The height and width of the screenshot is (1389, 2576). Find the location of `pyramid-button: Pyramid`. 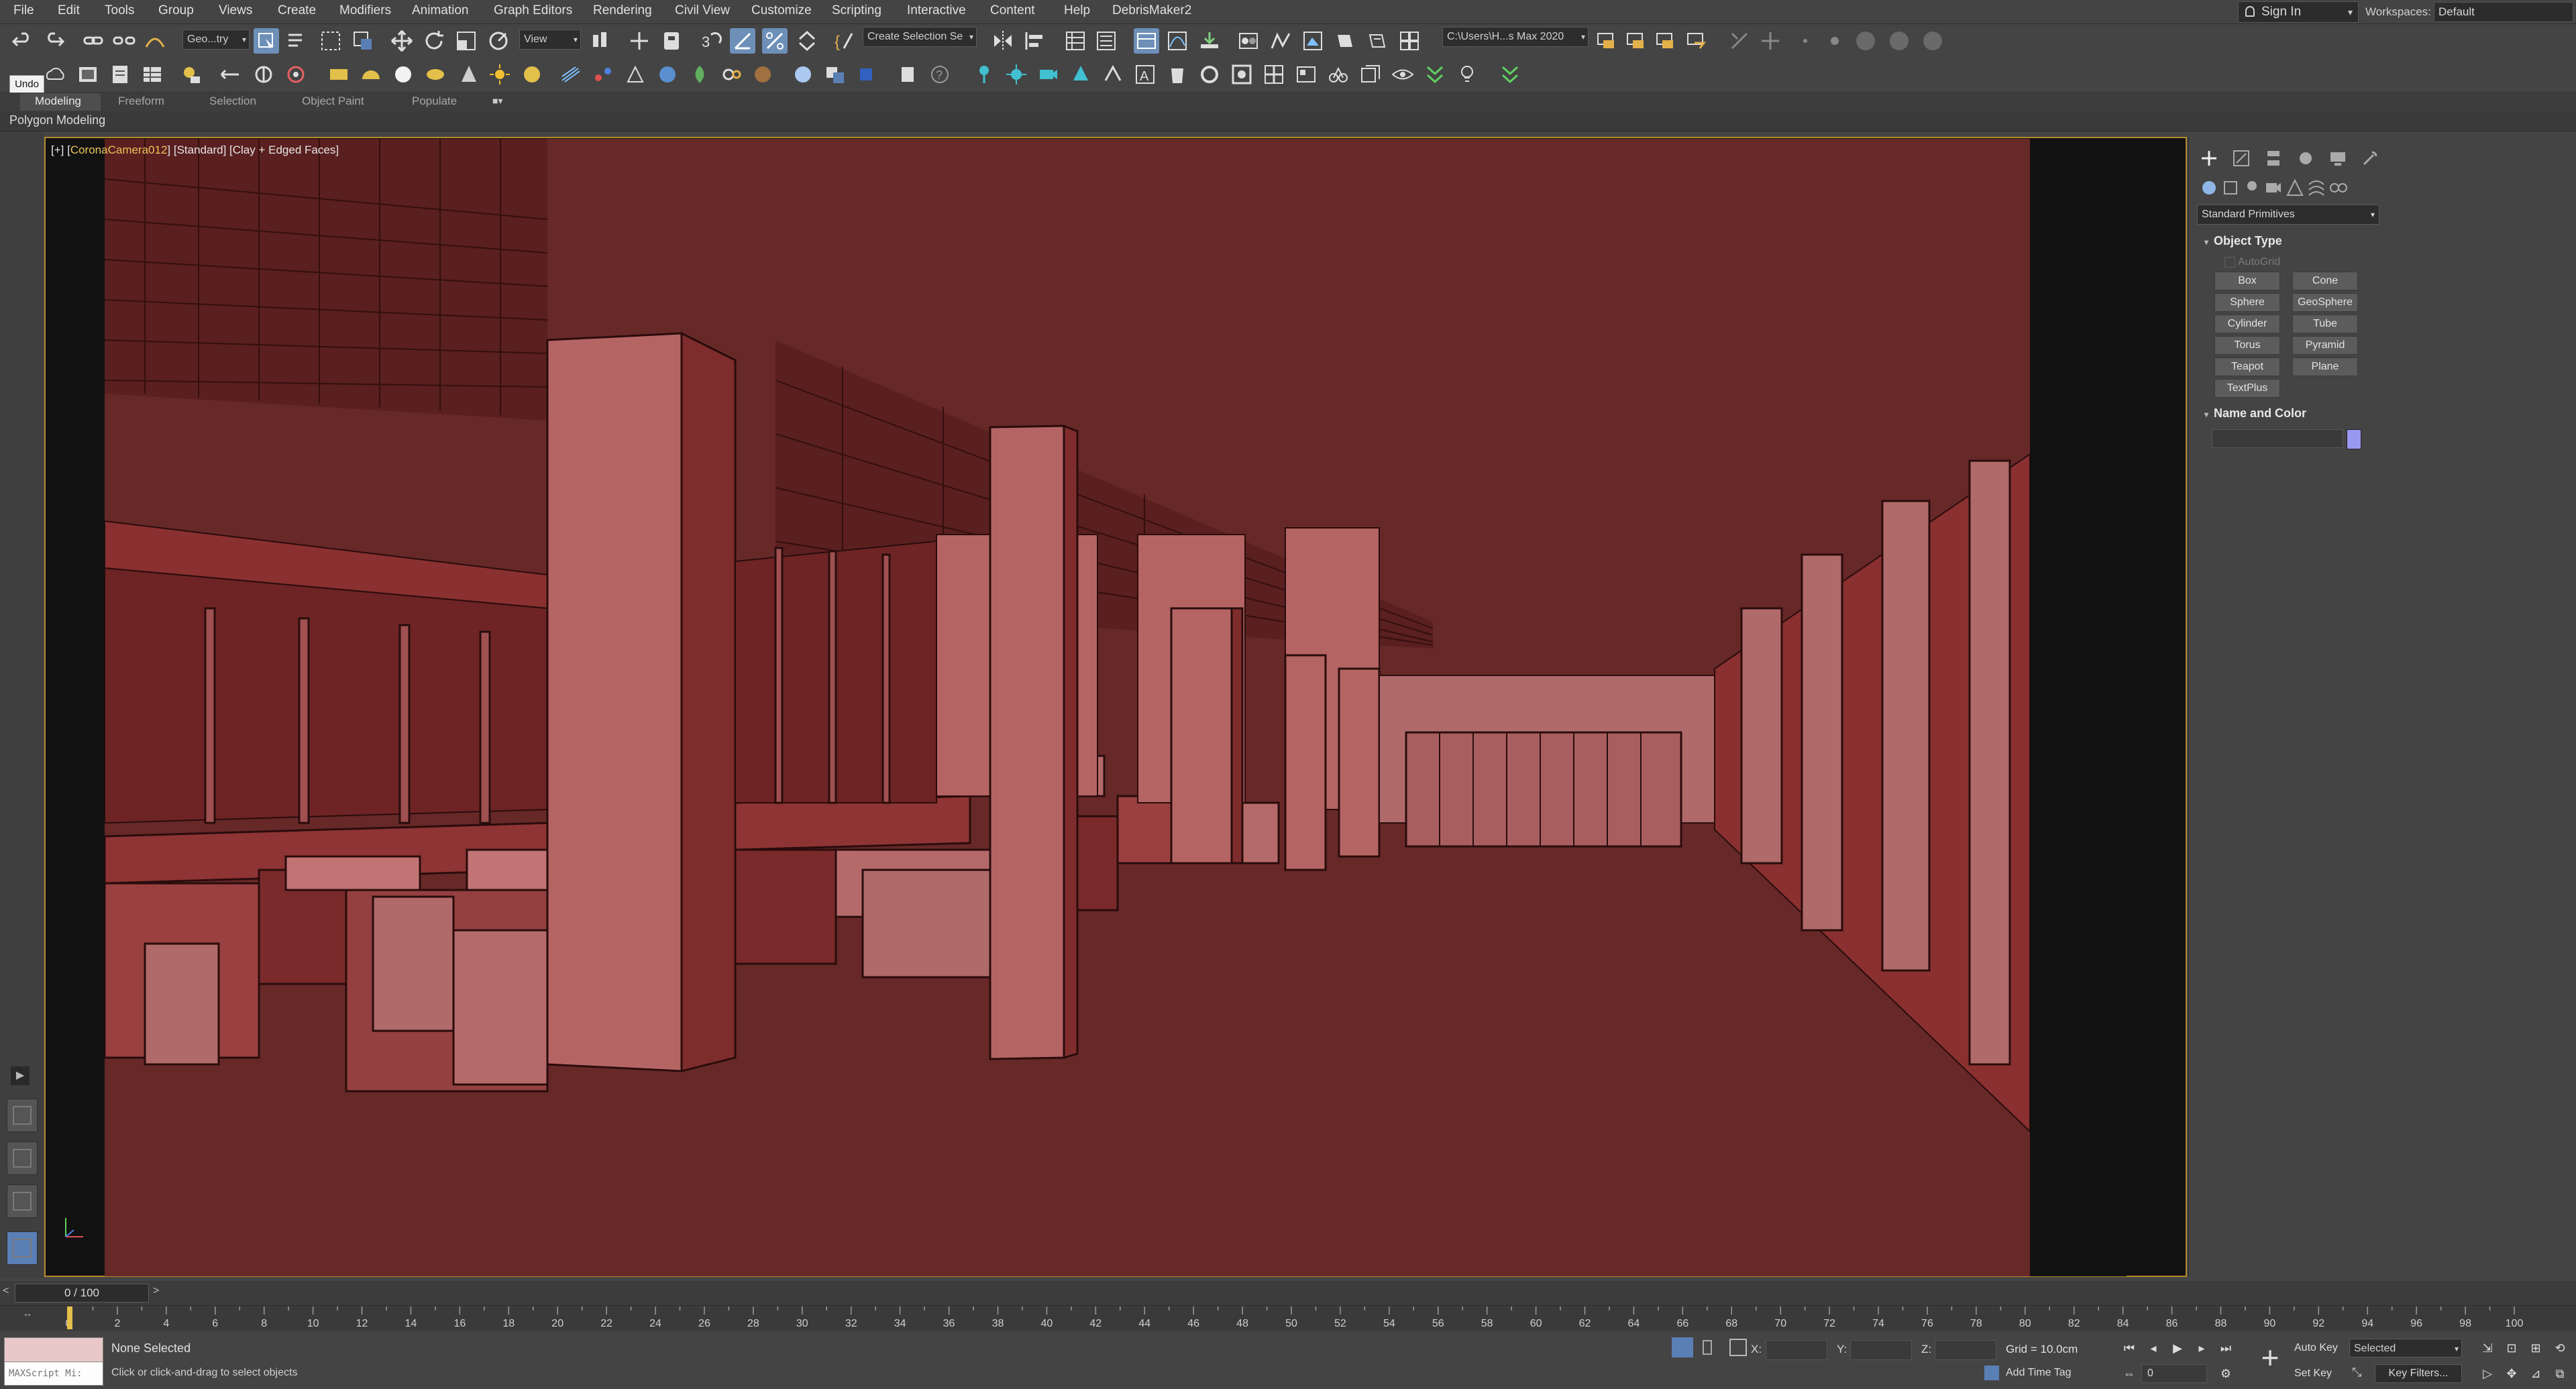

pyramid-button: Pyramid is located at coordinates (2325, 345).